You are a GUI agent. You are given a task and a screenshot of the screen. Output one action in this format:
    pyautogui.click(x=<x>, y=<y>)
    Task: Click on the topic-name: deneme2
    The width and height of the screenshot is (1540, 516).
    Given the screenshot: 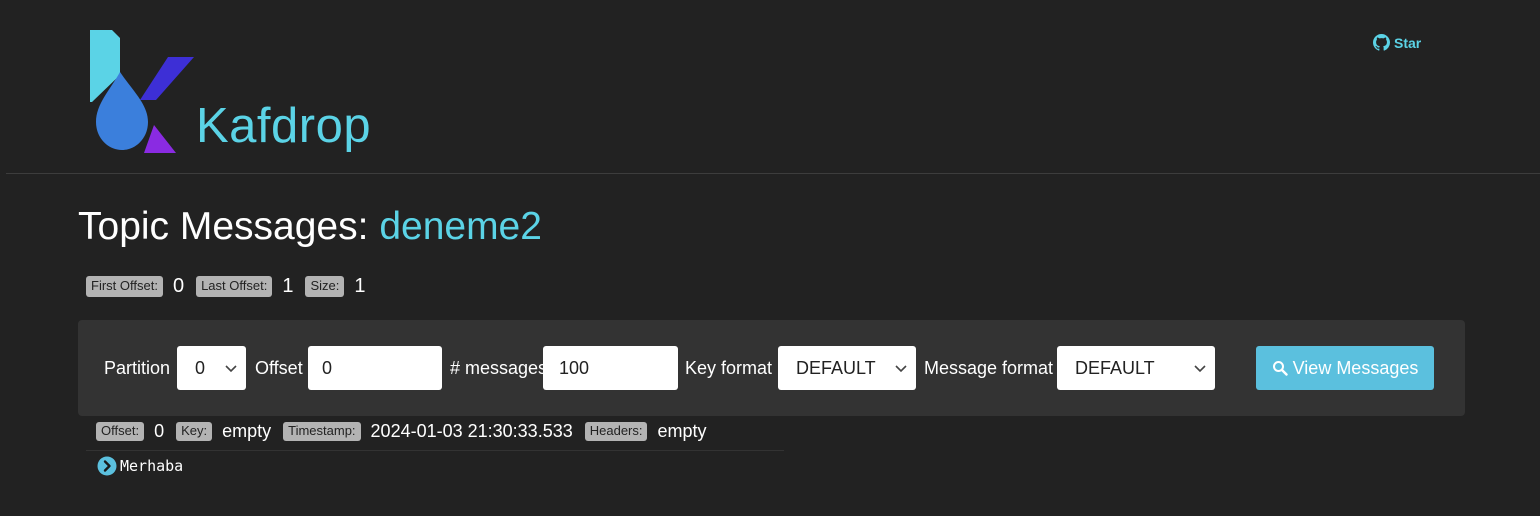 What is the action you would take?
    pyautogui.click(x=460, y=226)
    